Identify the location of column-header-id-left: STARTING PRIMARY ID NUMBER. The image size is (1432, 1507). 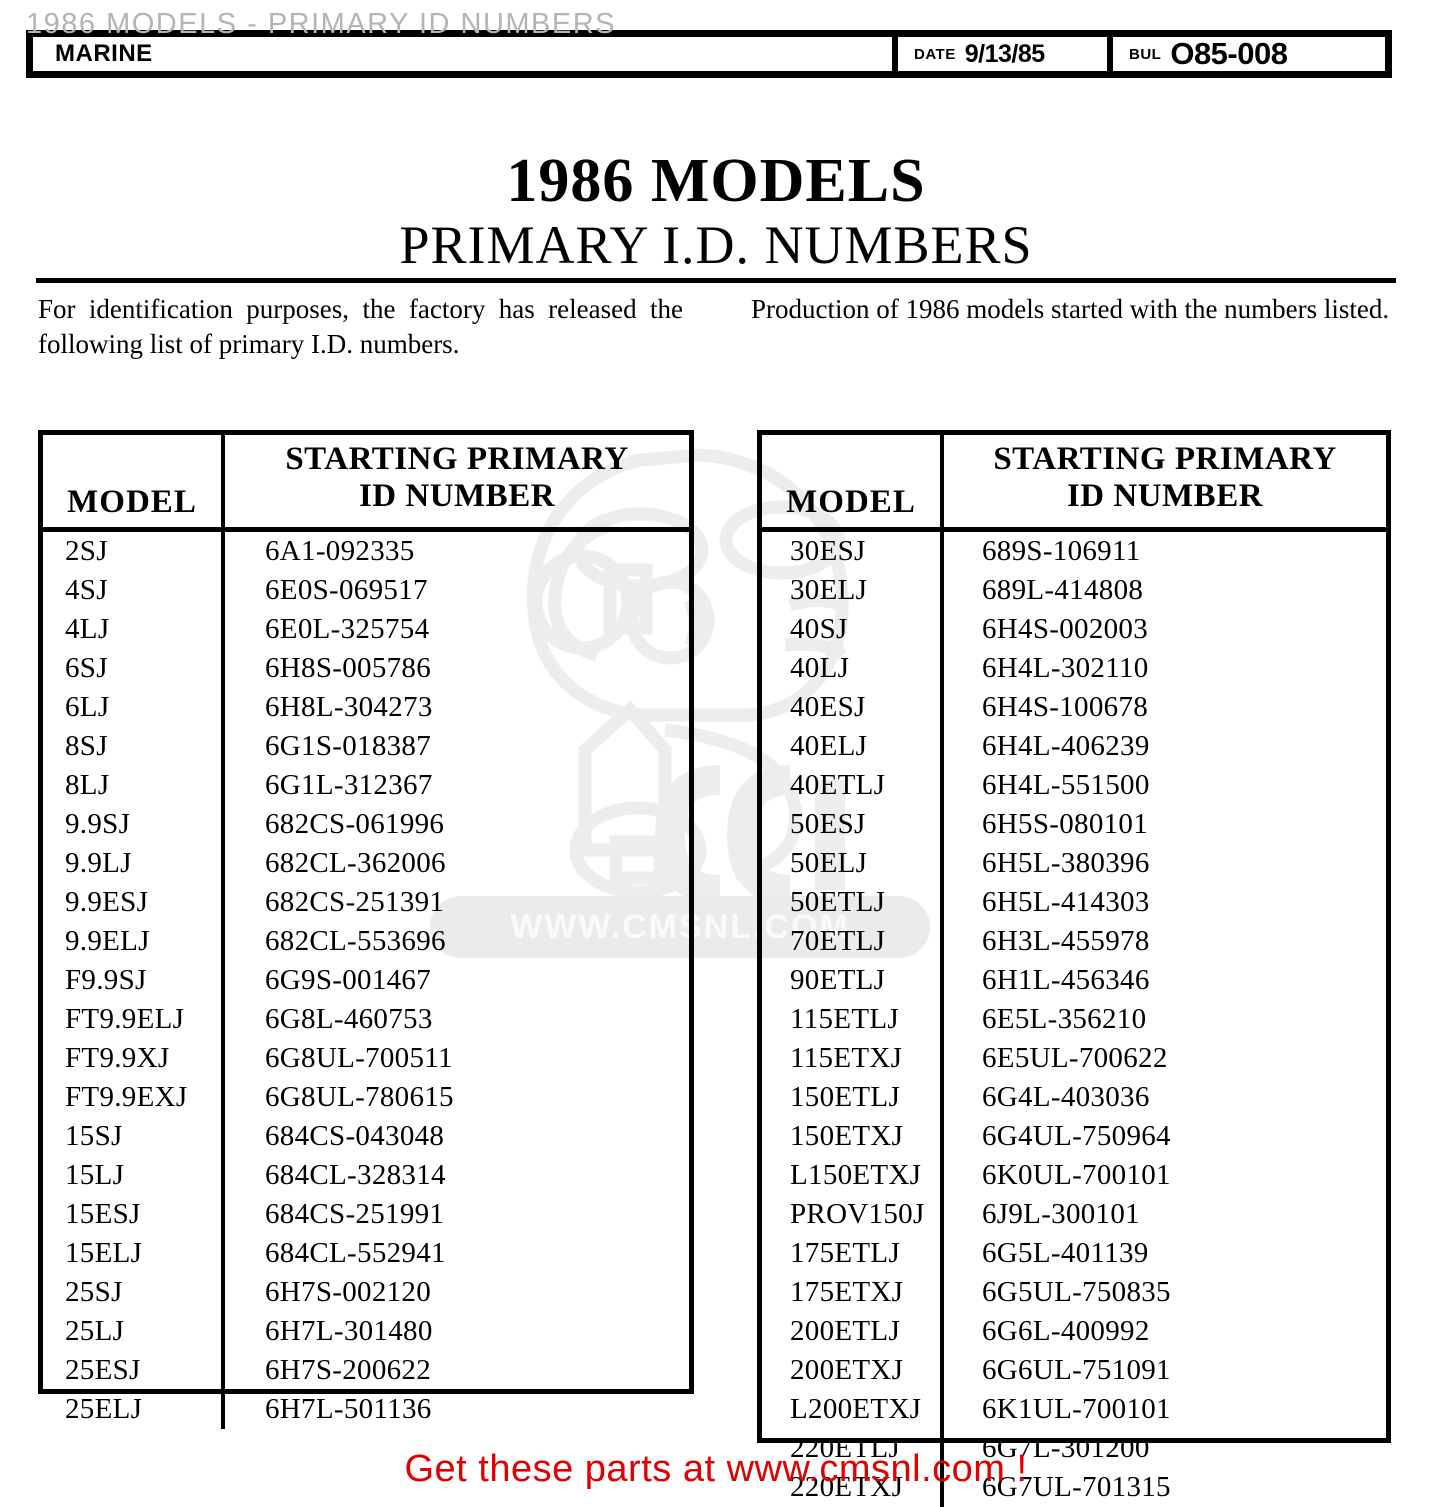
(457, 481).